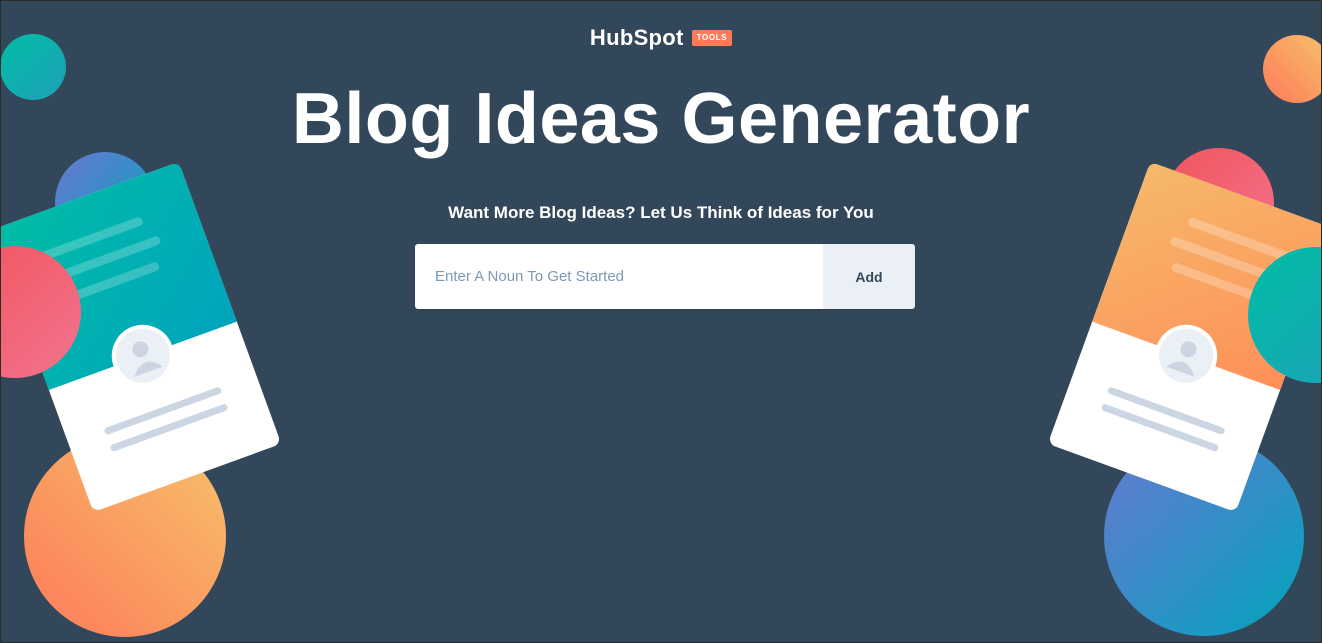 This screenshot has height=643, width=1322. I want to click on noun-form: Add, so click(665, 276).